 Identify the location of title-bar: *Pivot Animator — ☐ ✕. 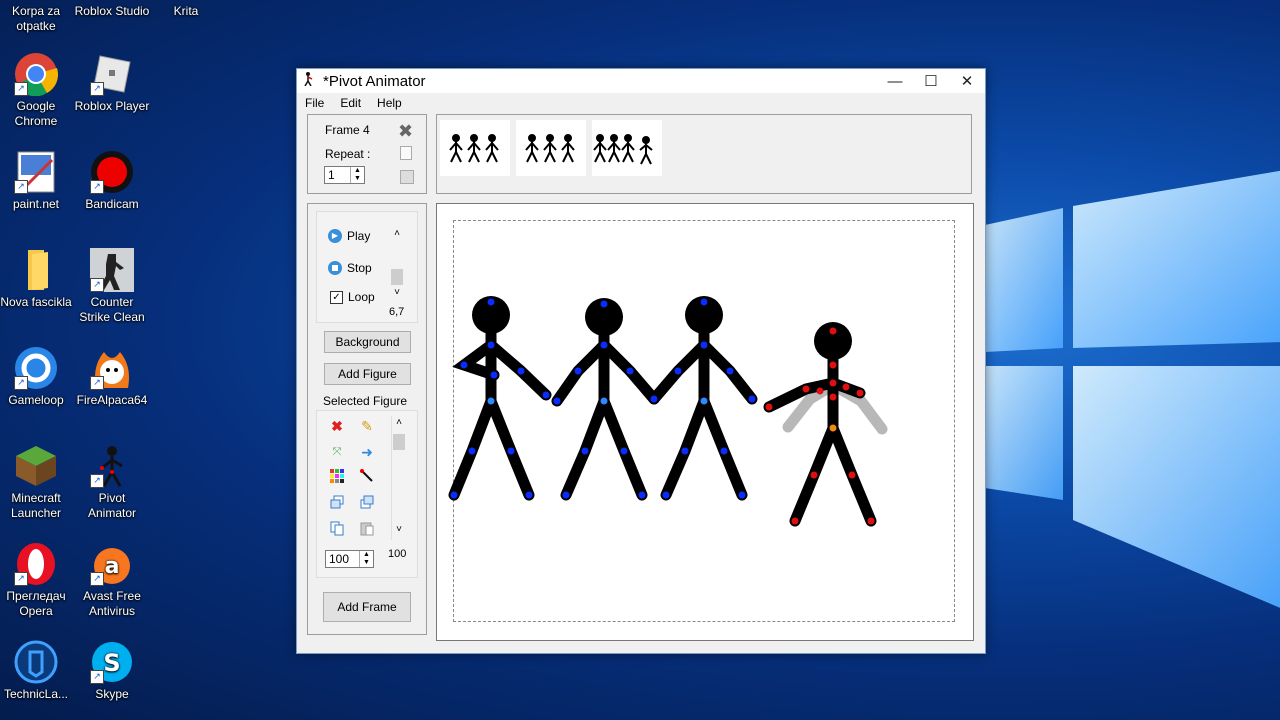
(641, 81).